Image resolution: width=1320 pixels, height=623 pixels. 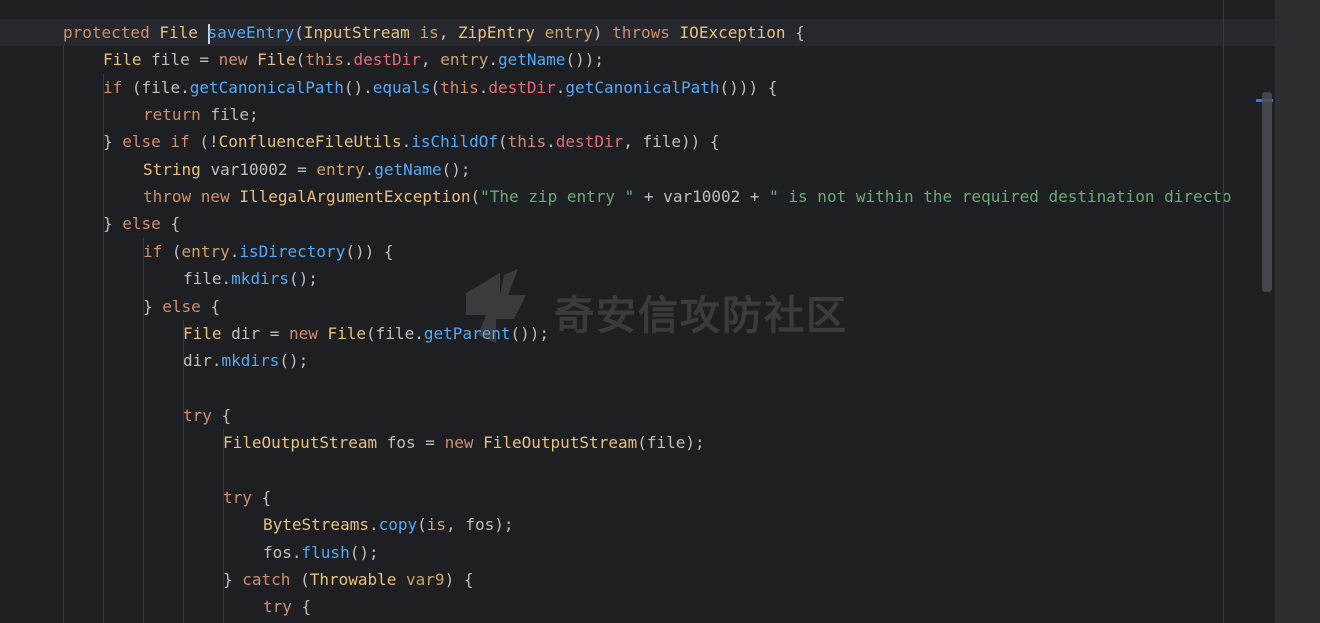 What do you see at coordinates (369, 251) in the screenshot?
I see `code-token: ()) {` at bounding box center [369, 251].